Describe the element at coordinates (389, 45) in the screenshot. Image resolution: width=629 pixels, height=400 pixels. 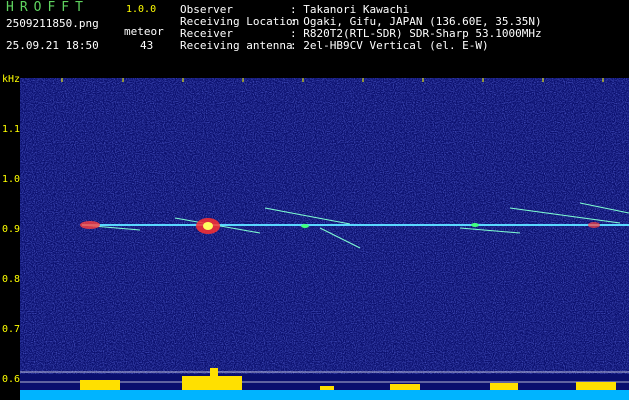
I see `antenna-value: : 2el-HB9CV Vertical (el. E-W)` at that location.